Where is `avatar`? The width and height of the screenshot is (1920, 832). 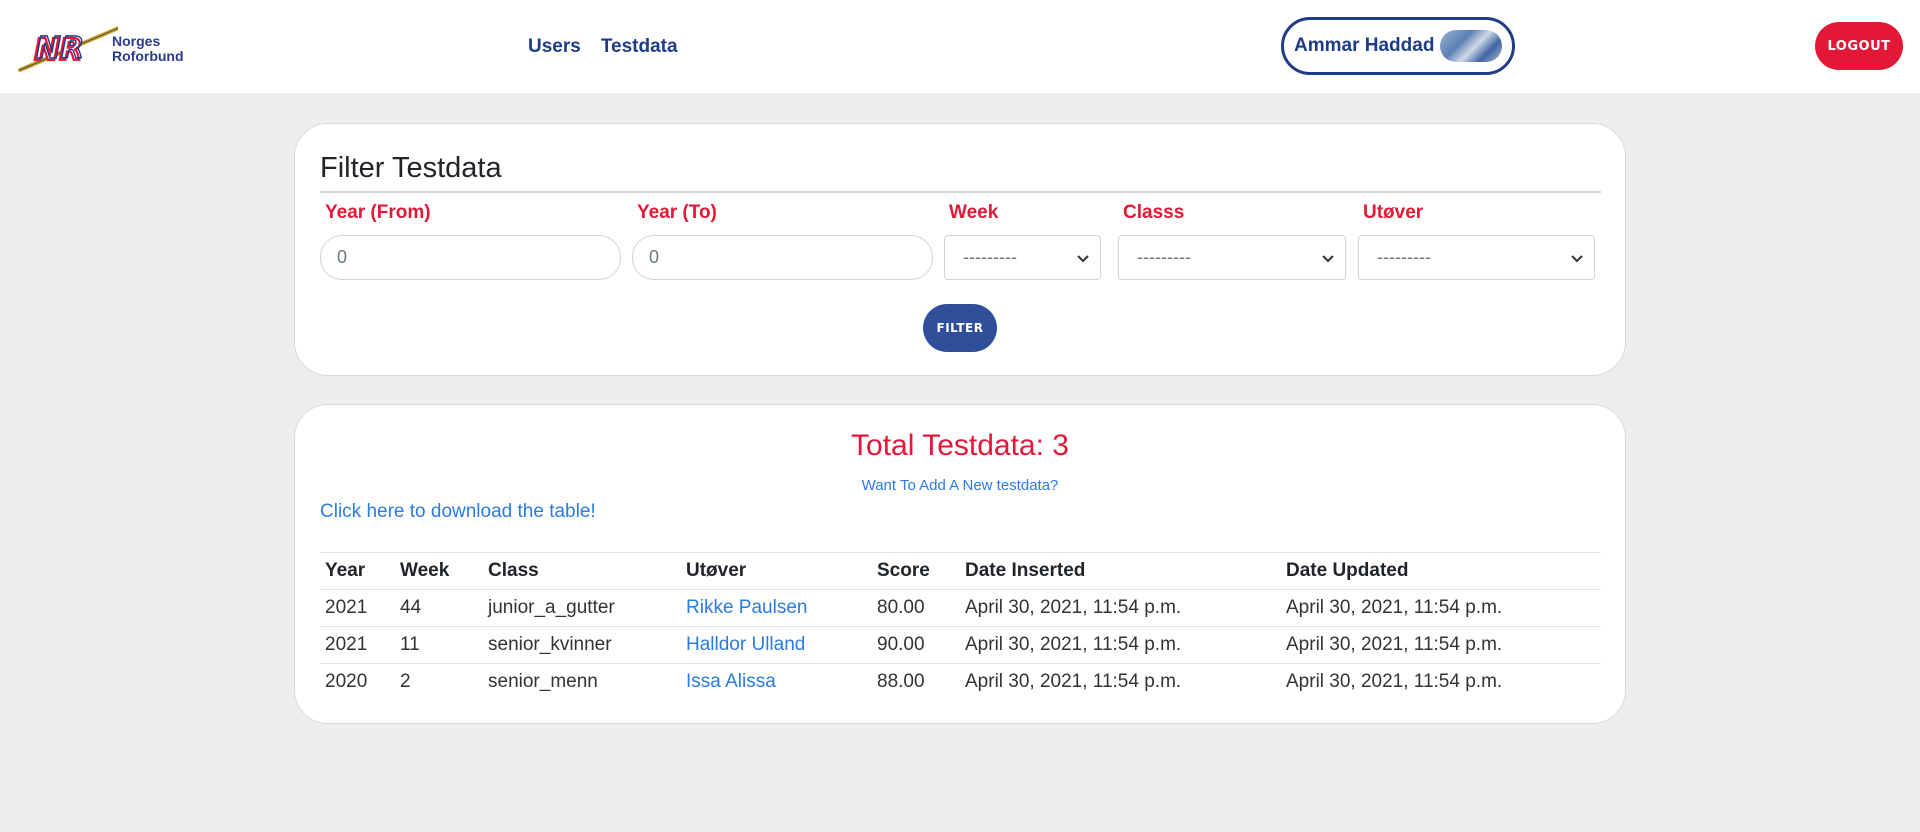
avatar is located at coordinates (1471, 46).